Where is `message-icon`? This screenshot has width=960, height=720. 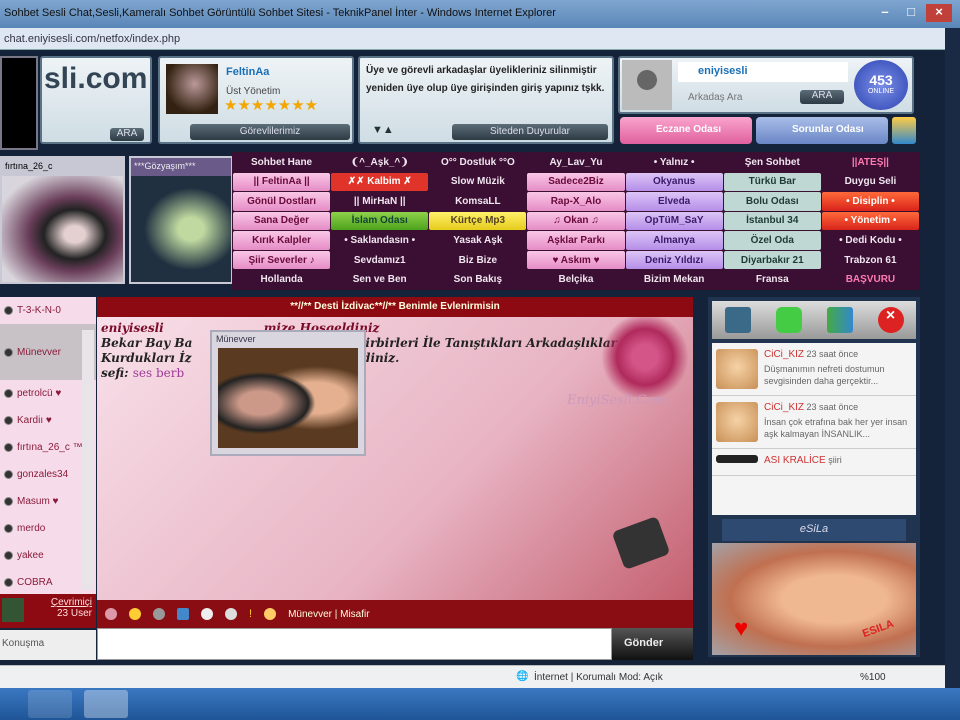 message-icon is located at coordinates (788, 320).